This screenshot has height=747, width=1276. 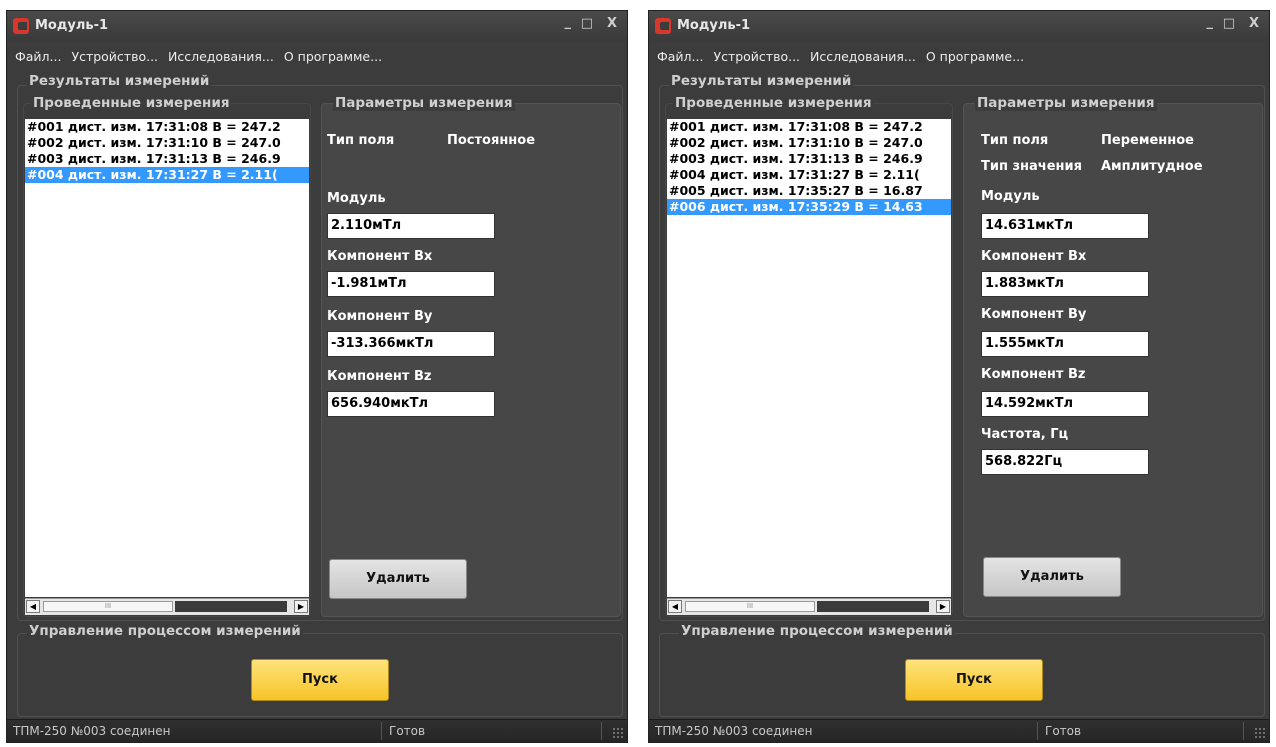 I want to click on by-field: 1.555мкТл, so click(x=1065, y=344).